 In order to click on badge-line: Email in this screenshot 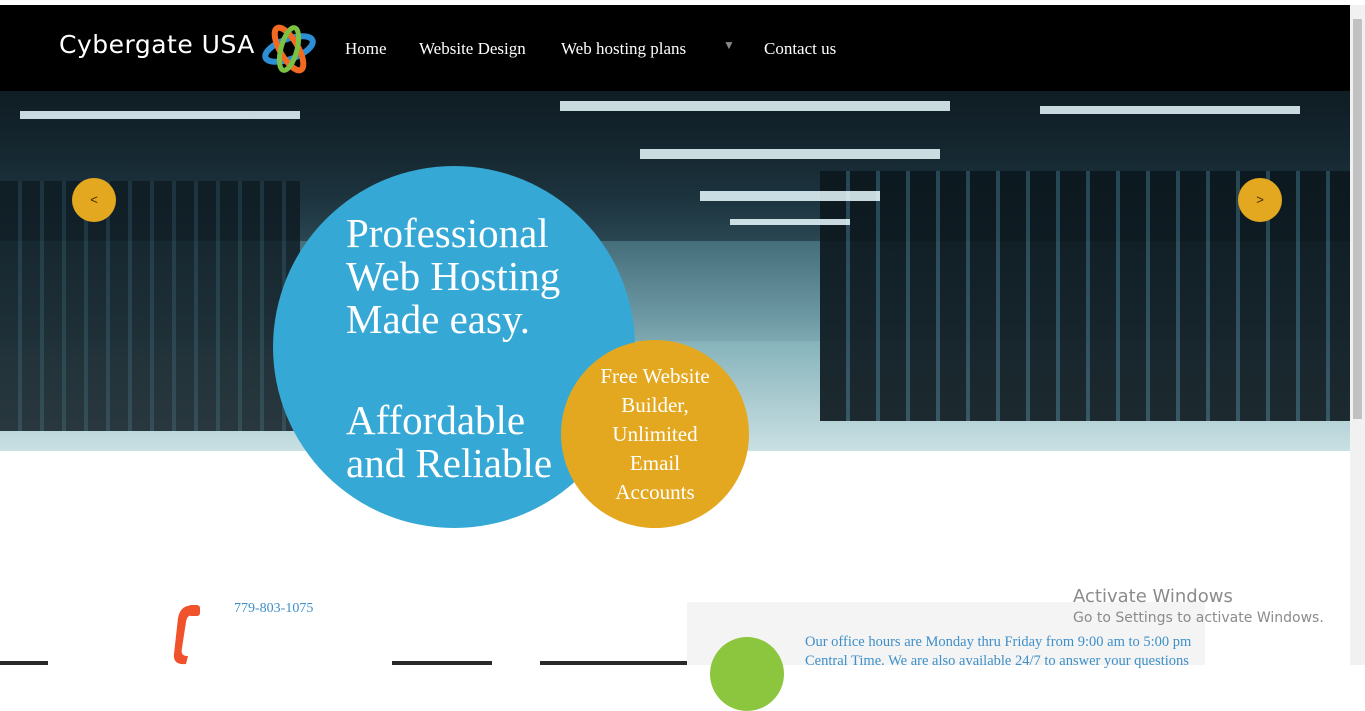, I will do `click(655, 463)`.